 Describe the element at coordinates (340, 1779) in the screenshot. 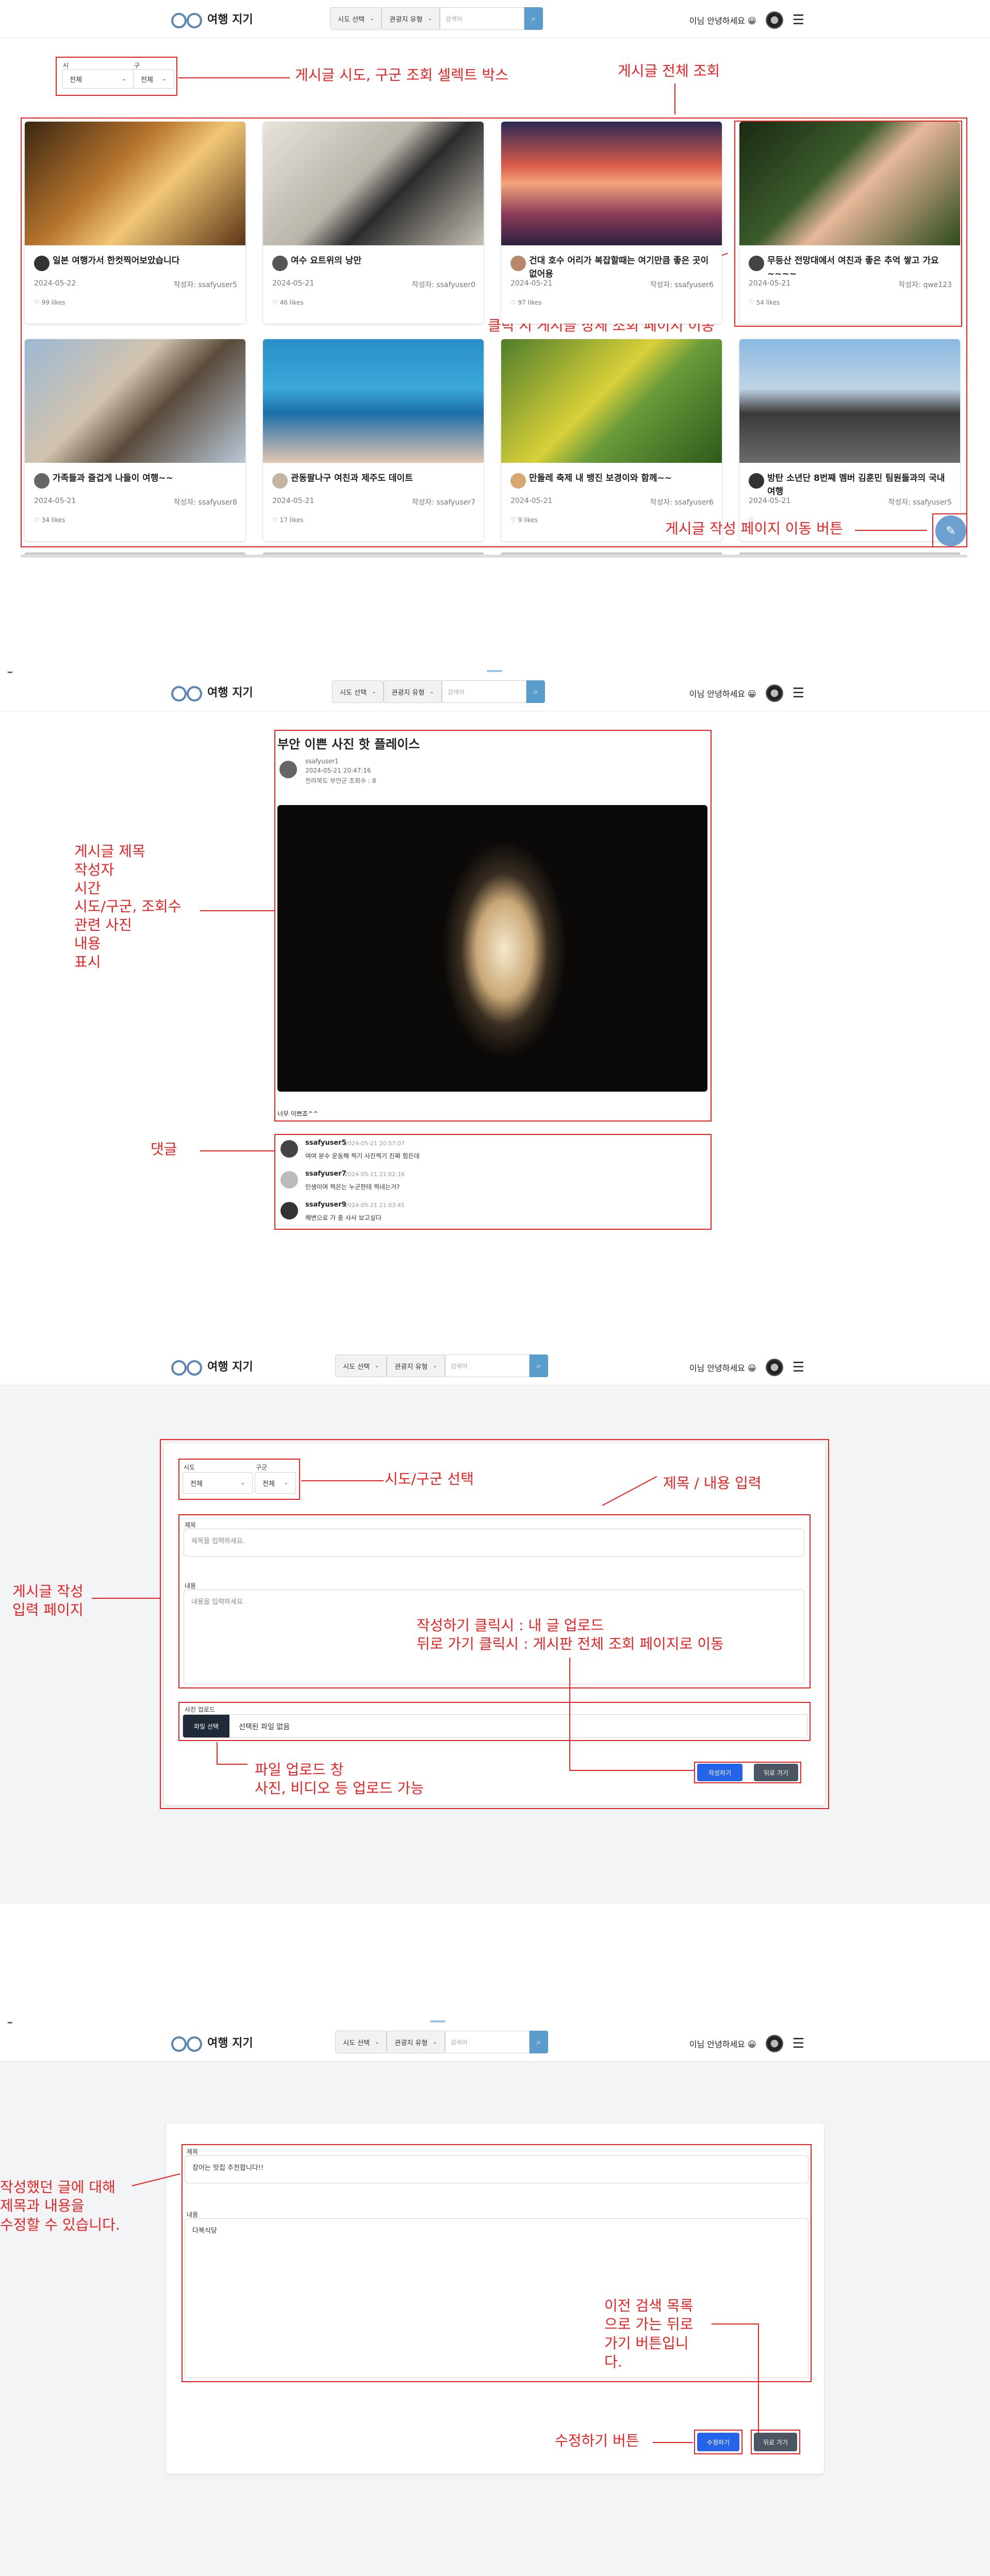

I see `annotation-upload: 파일 업로드 창 사진, 비디오 등 업로드 가능` at that location.